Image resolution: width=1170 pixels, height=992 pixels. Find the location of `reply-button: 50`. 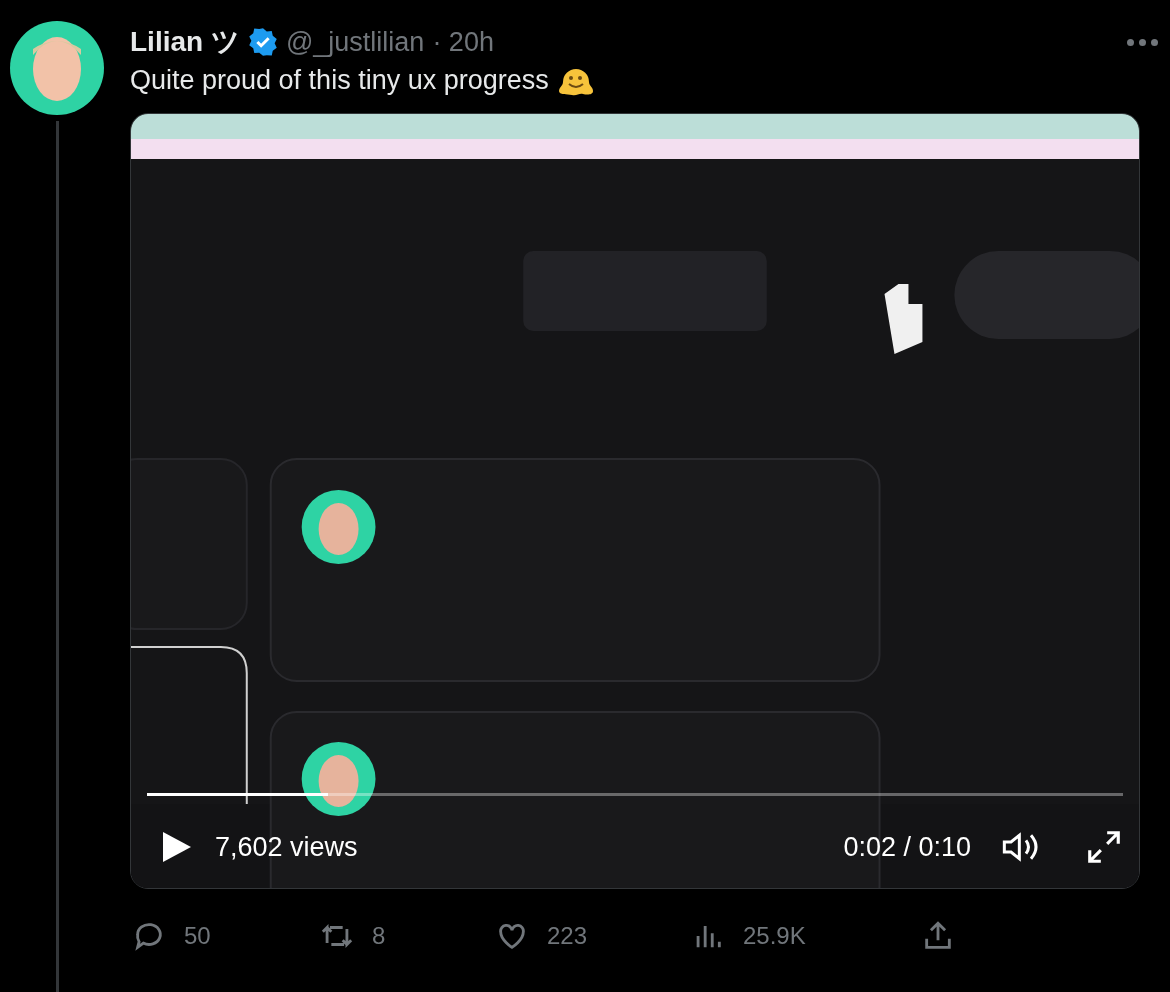

reply-button: 50 is located at coordinates (226, 936).